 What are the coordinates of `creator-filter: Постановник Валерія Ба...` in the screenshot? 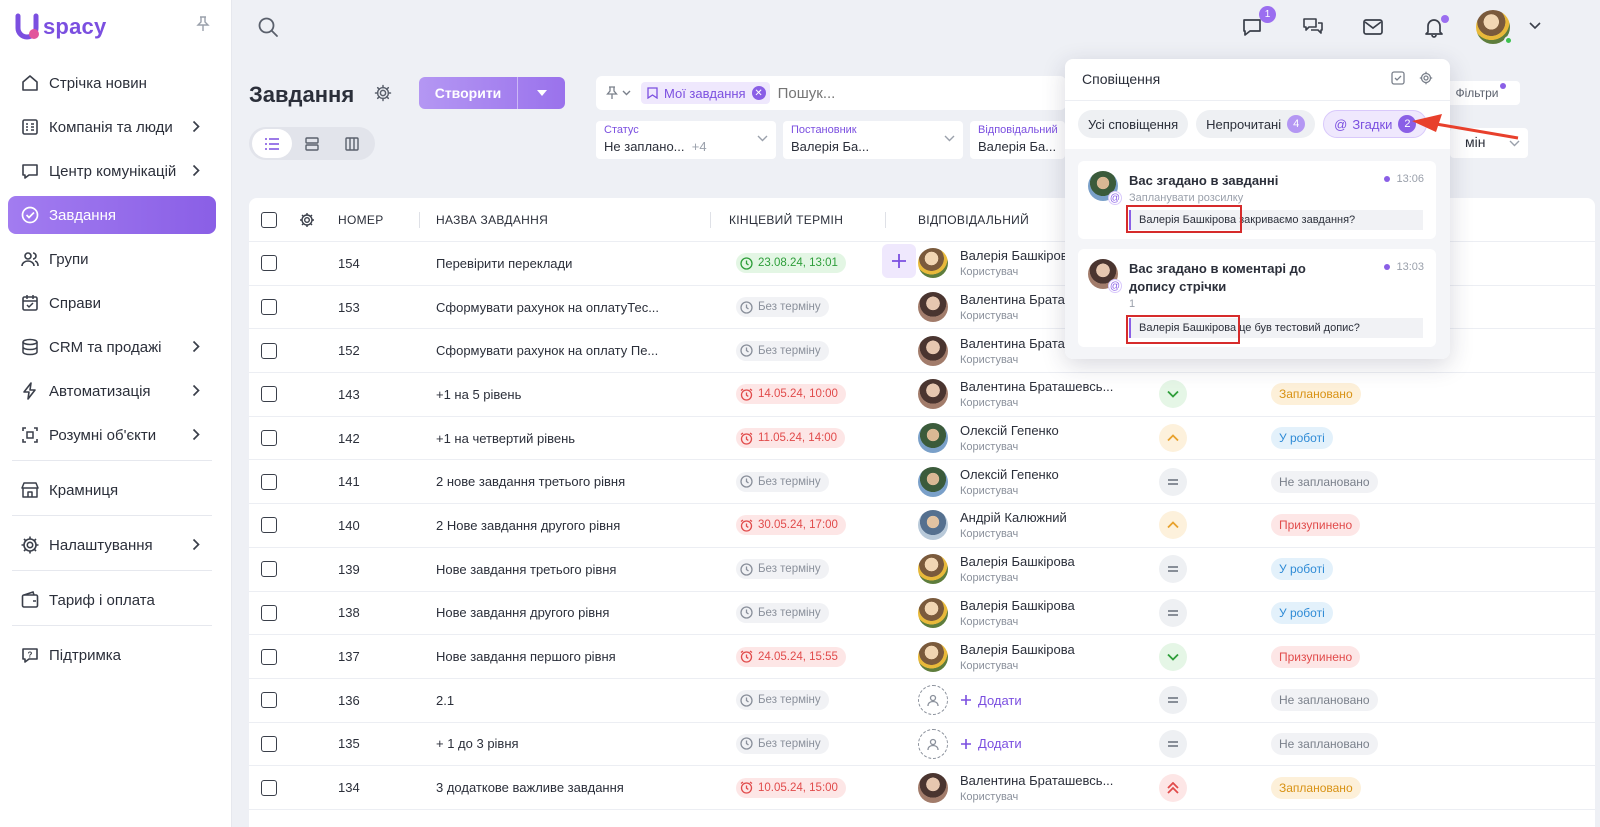 It's located at (873, 140).